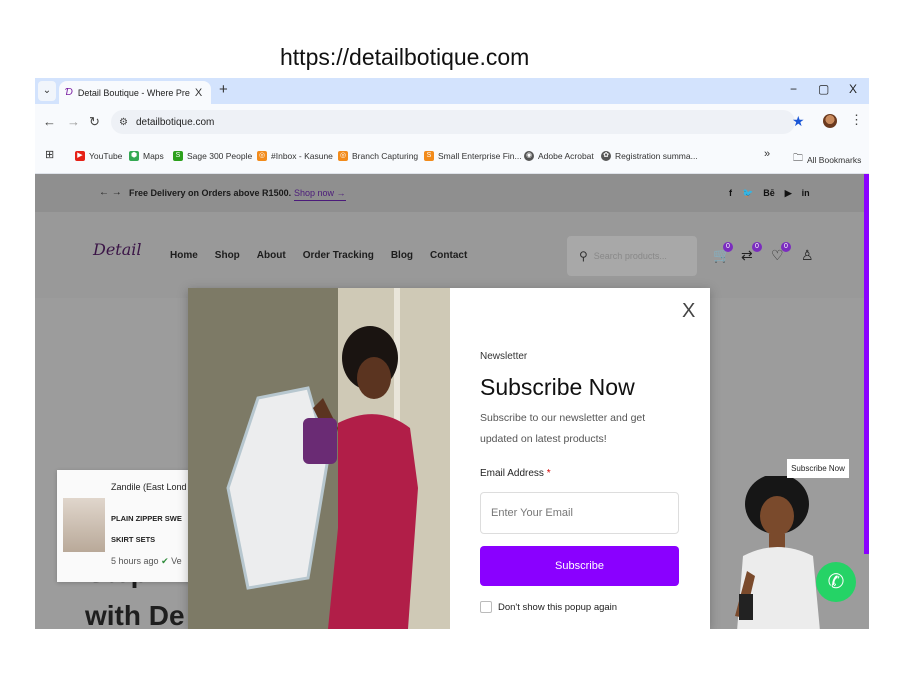 The width and height of the screenshot is (922, 676). Describe the element at coordinates (798, 121) in the screenshot. I see `bookmark-star-icon: ★` at that location.